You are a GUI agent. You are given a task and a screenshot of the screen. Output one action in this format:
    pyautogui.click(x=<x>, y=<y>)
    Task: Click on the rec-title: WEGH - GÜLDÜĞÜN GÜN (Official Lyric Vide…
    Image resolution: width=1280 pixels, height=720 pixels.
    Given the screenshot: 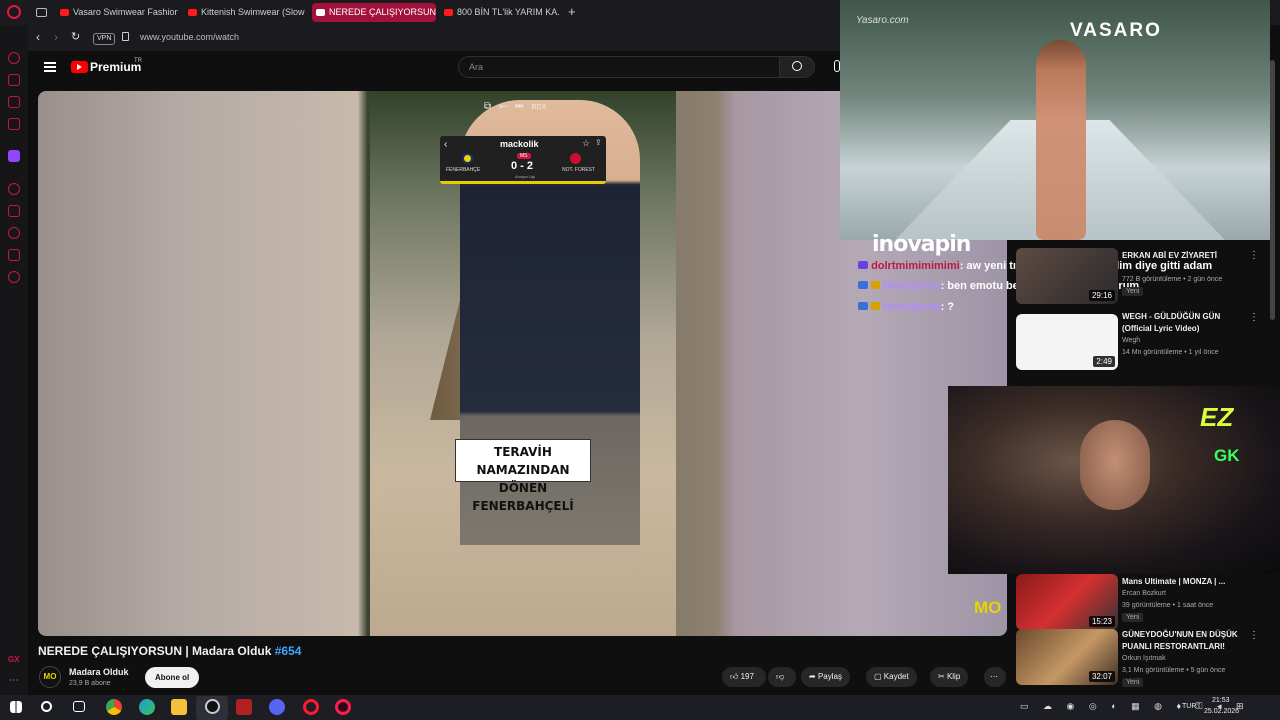 What is the action you would take?
    pyautogui.click(x=1184, y=323)
    